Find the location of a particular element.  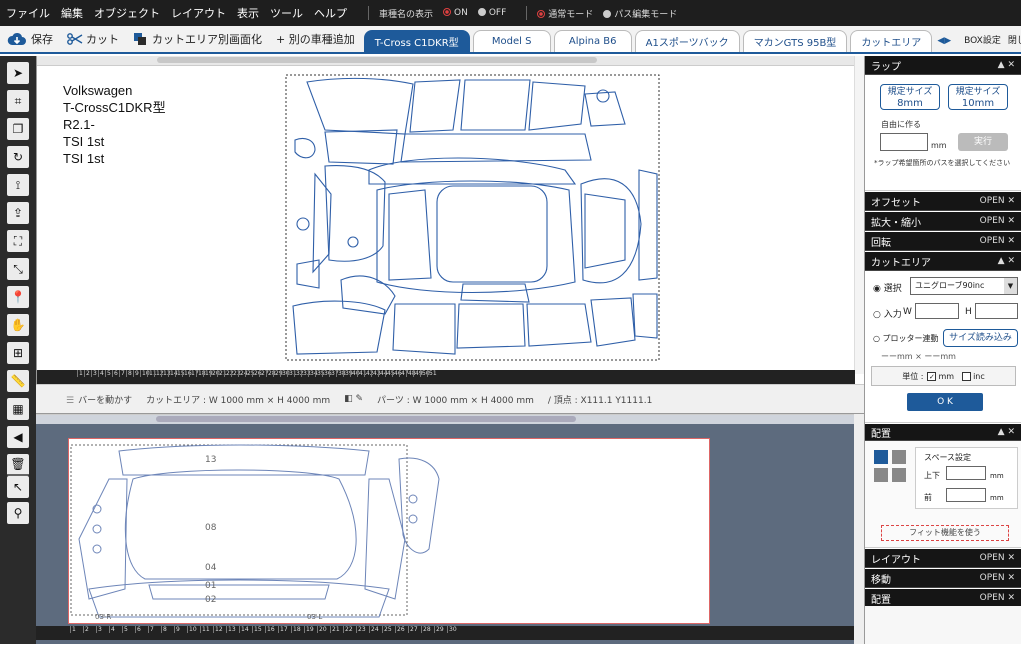

grid-icon: ▦ is located at coordinates (18, 409).